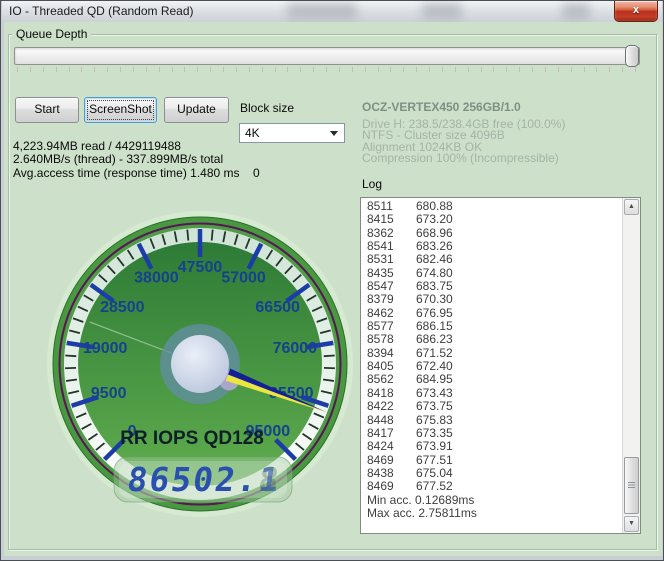 The image size is (664, 561). Describe the element at coordinates (327, 70) in the screenshot. I see `queue-depth-slider-ticks` at that location.